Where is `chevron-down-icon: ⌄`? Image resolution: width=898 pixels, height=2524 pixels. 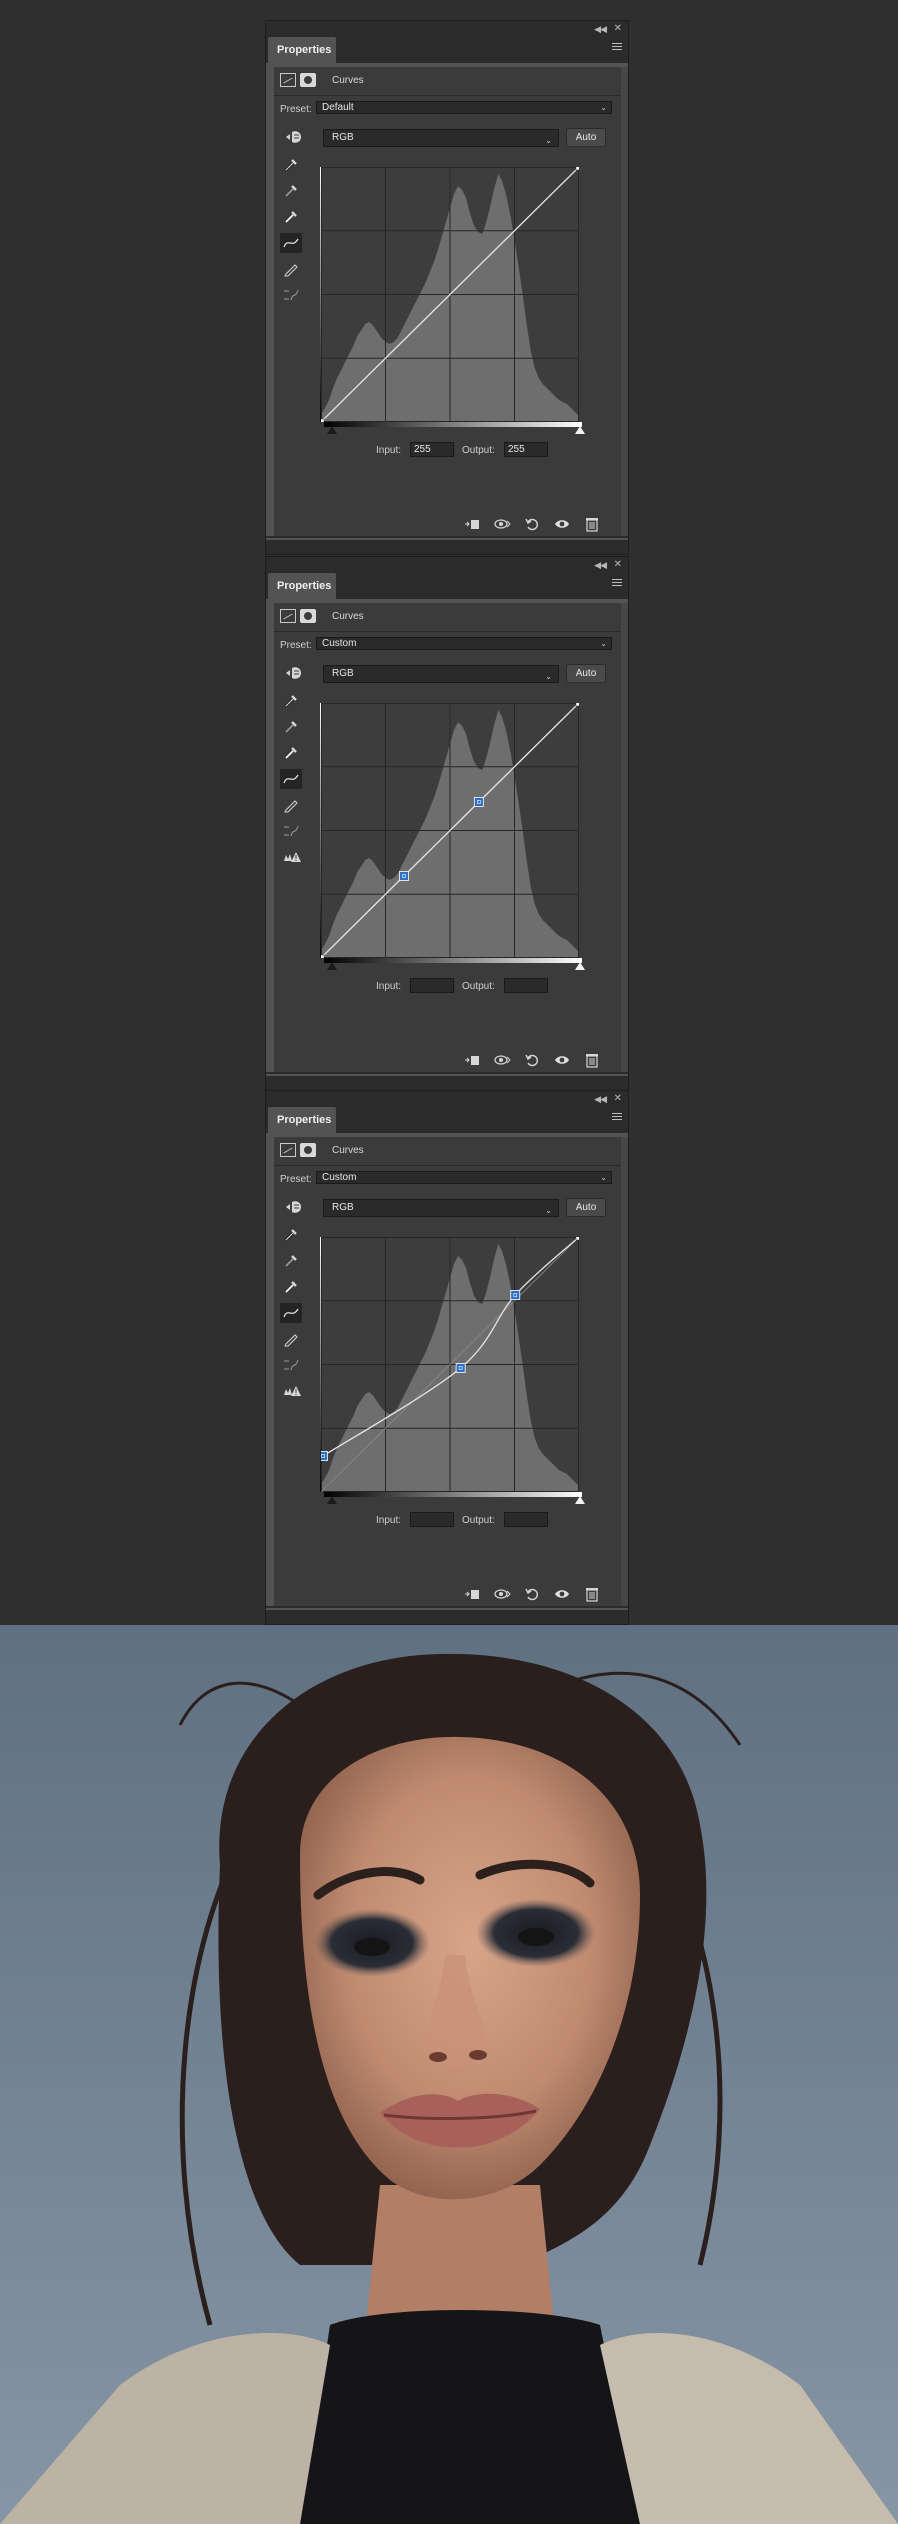
chevron-down-icon: ⌄ is located at coordinates (548, 140).